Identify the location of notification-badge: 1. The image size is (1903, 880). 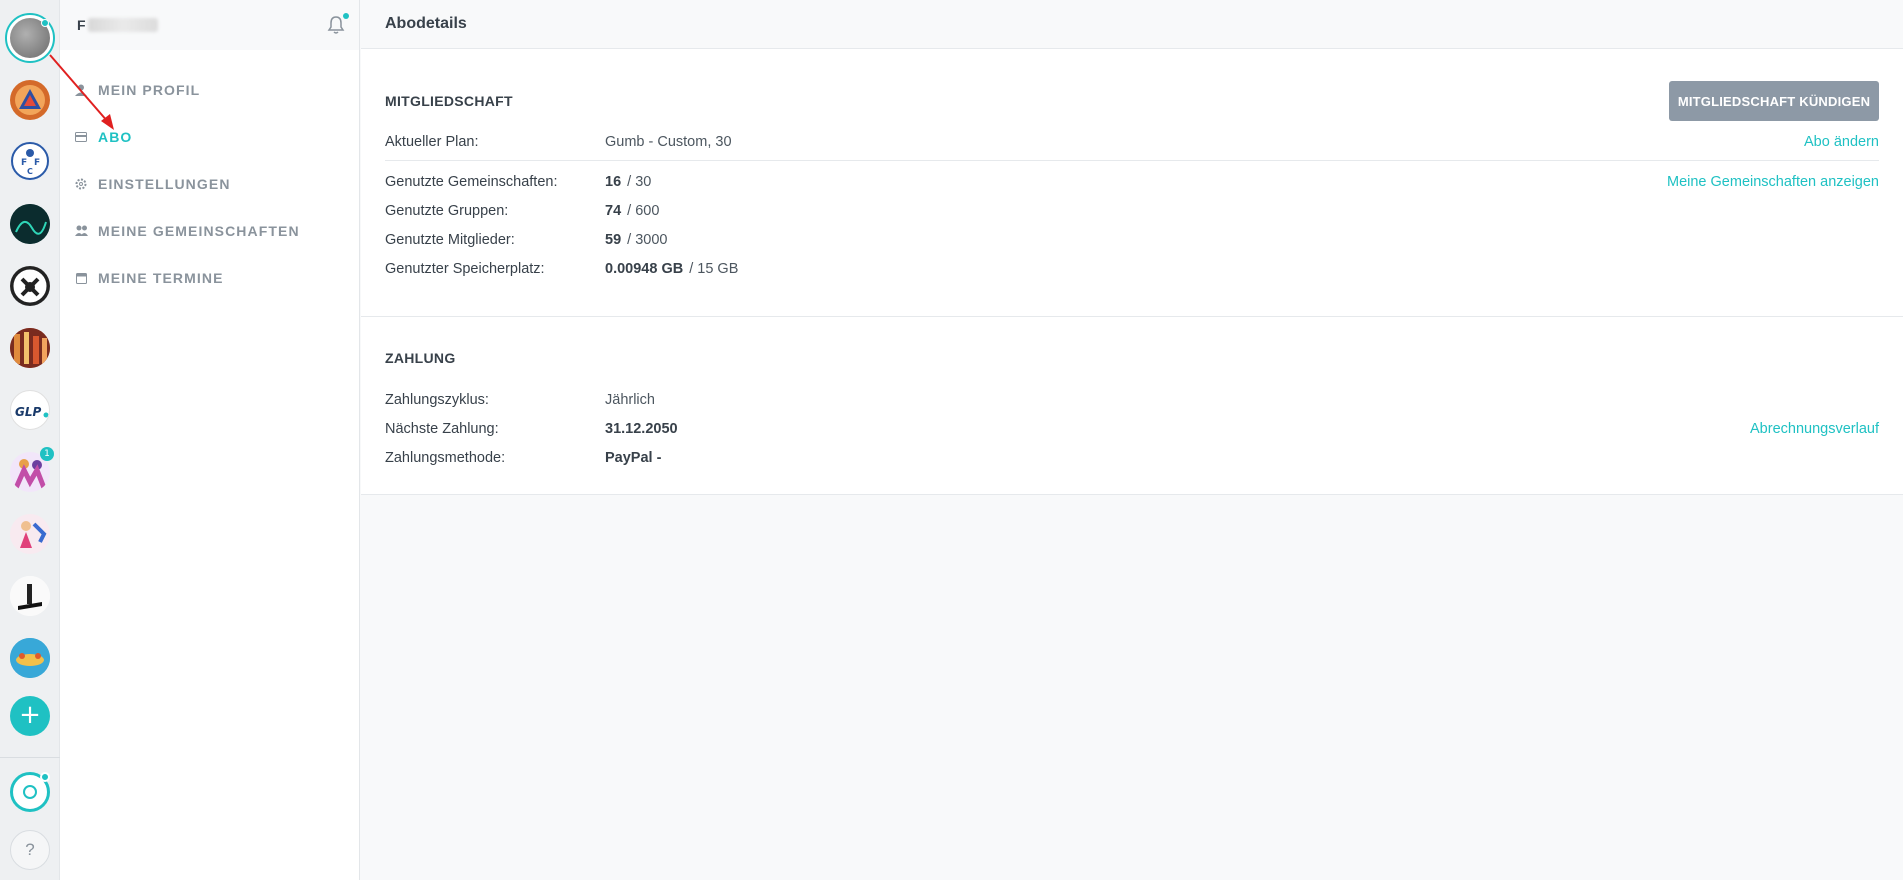
(47, 454).